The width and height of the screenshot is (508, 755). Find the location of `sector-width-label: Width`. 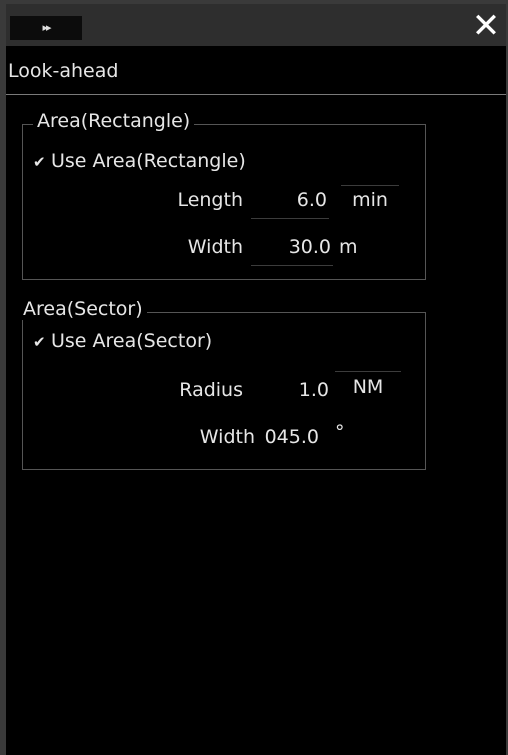

sector-width-label: Width is located at coordinates (227, 437).